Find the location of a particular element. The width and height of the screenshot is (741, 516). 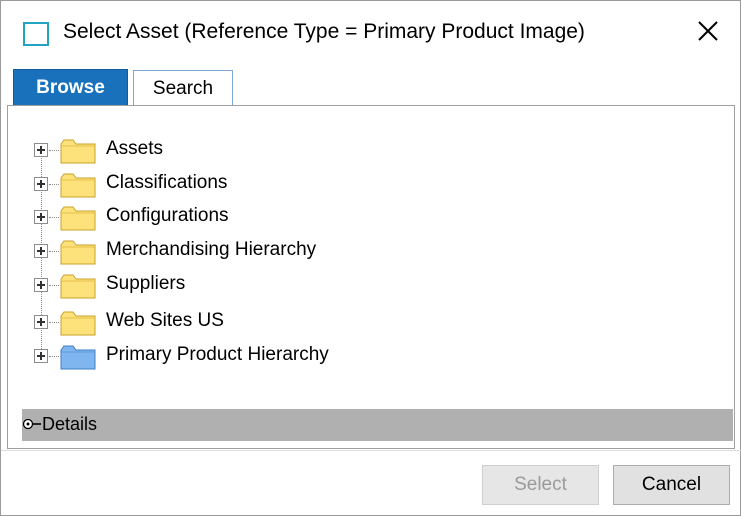

tree-item-label: Configurations is located at coordinates (167, 215).